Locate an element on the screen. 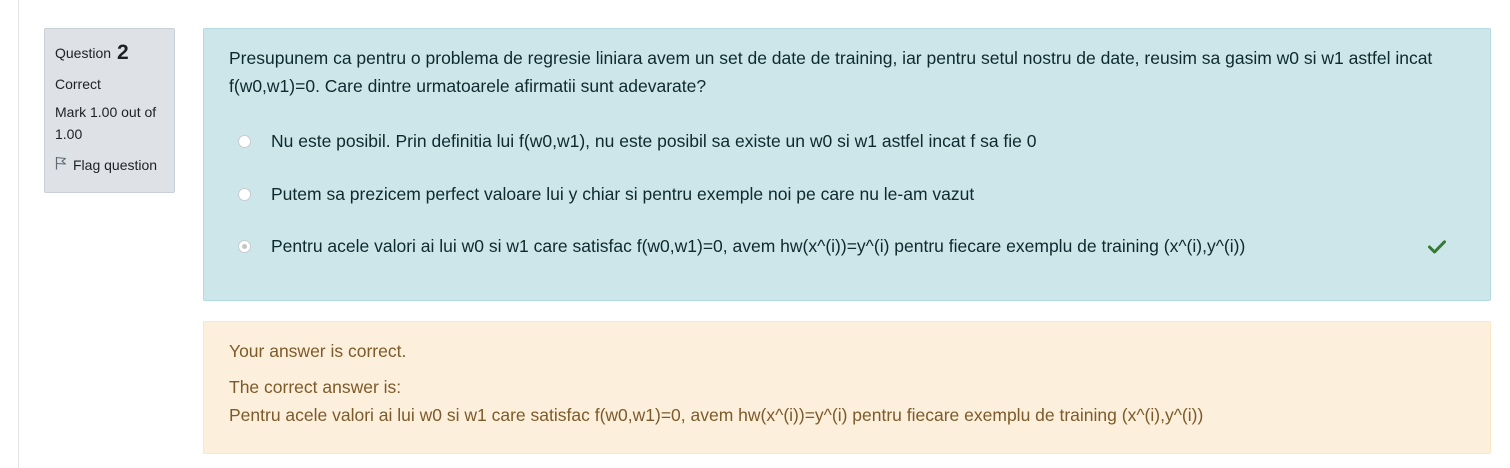 The height and width of the screenshot is (468, 1510). check-icon is located at coordinates (1437, 248).